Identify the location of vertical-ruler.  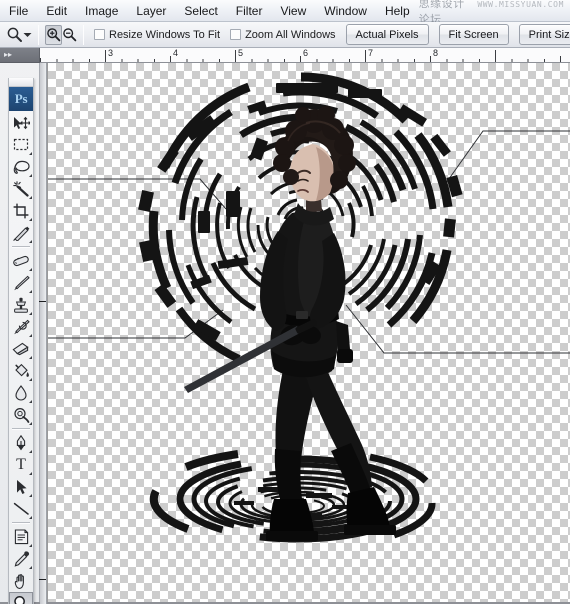
(43, 333).